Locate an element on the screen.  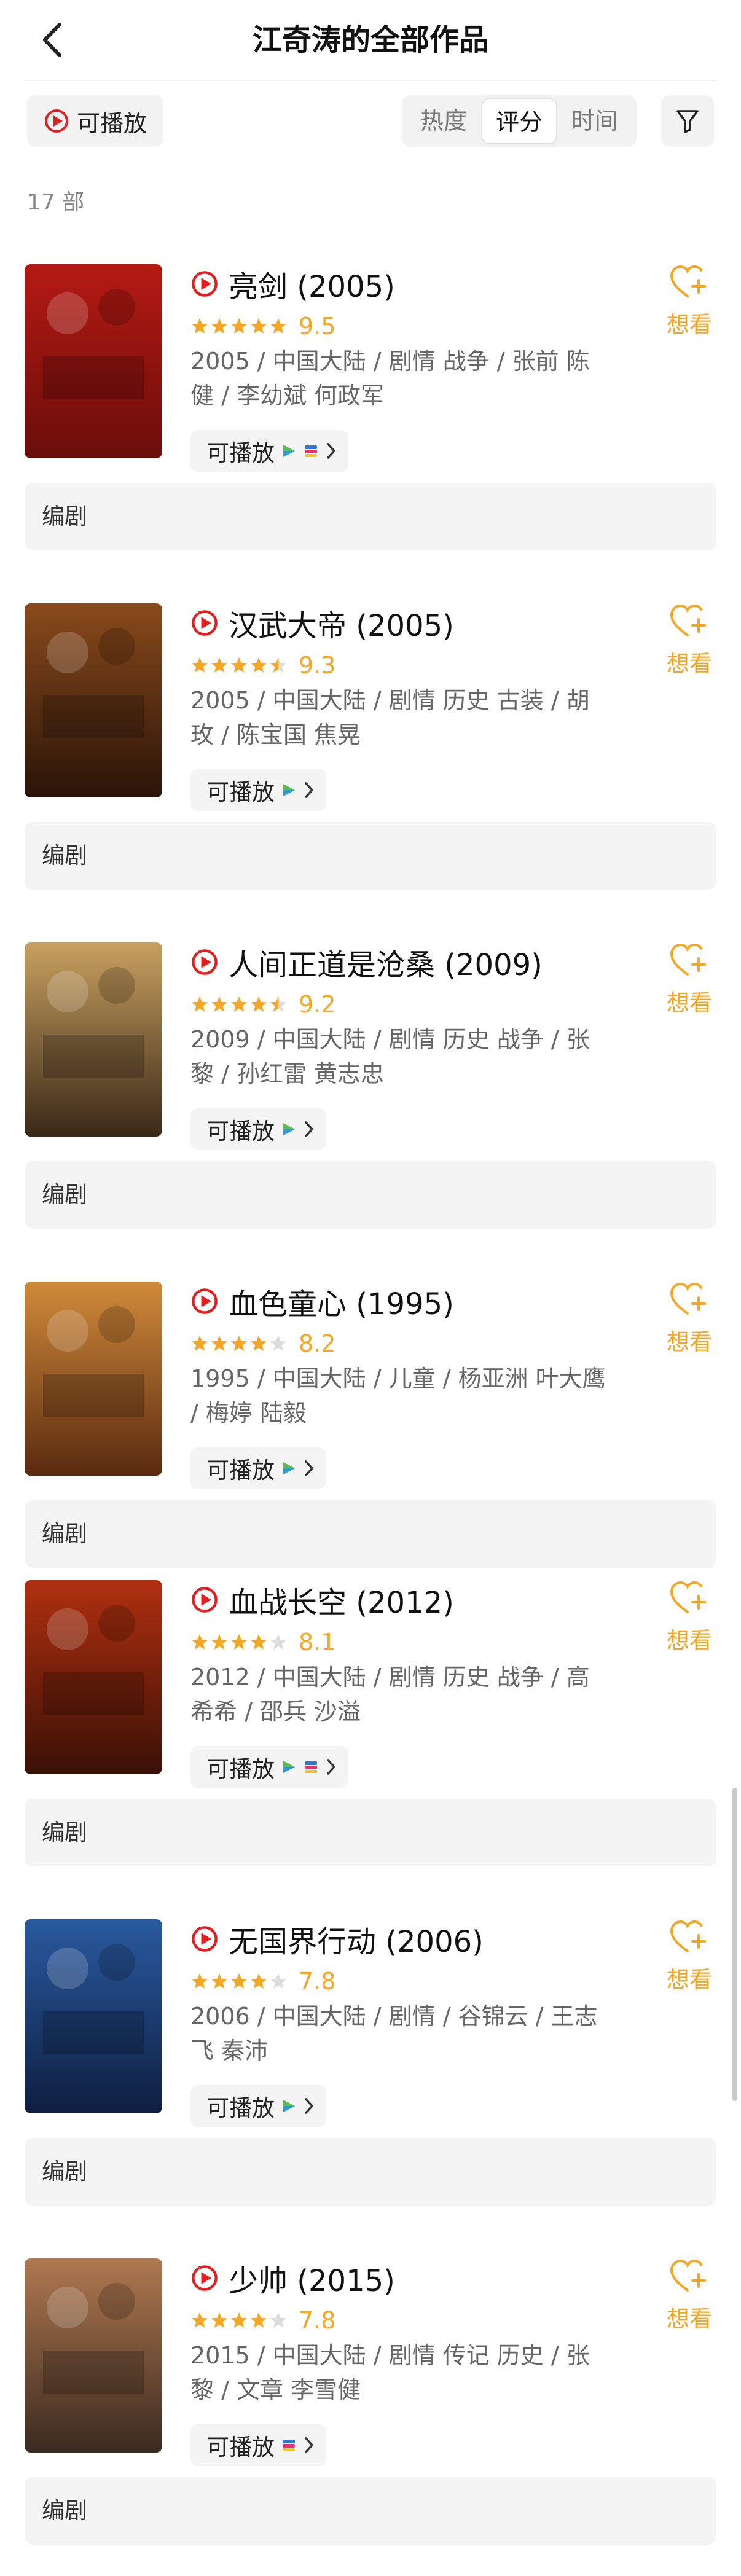
movie-title-row: 亮剑 (2005) is located at coordinates (293, 284).